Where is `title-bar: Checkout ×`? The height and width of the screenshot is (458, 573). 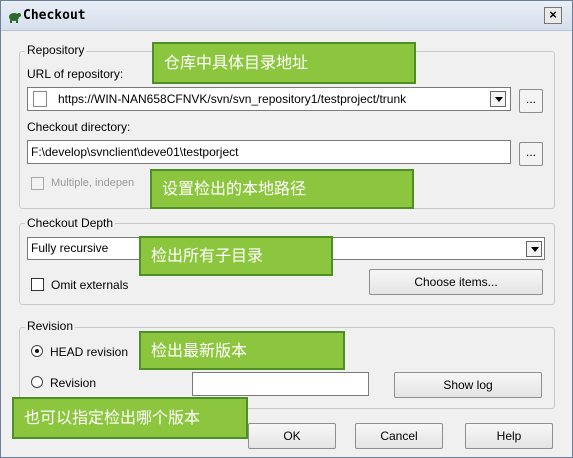 title-bar: Checkout × is located at coordinates (286, 16).